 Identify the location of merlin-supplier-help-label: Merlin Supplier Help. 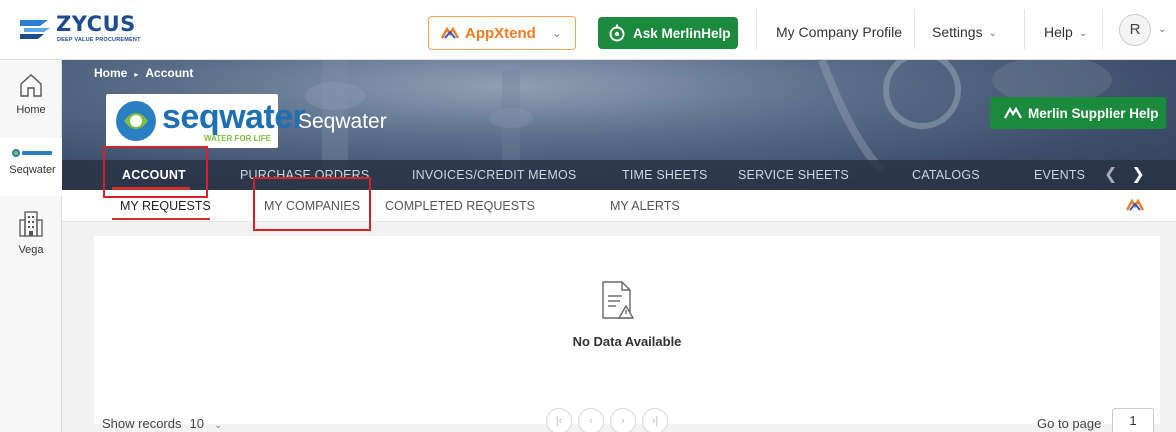
(1093, 113).